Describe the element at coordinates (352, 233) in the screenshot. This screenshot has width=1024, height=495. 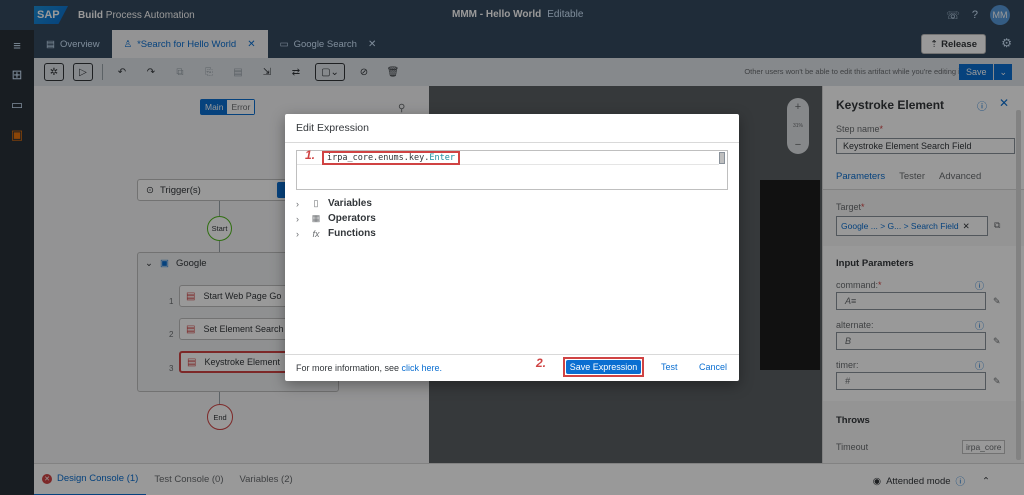
I see `tree-label: Functions` at that location.